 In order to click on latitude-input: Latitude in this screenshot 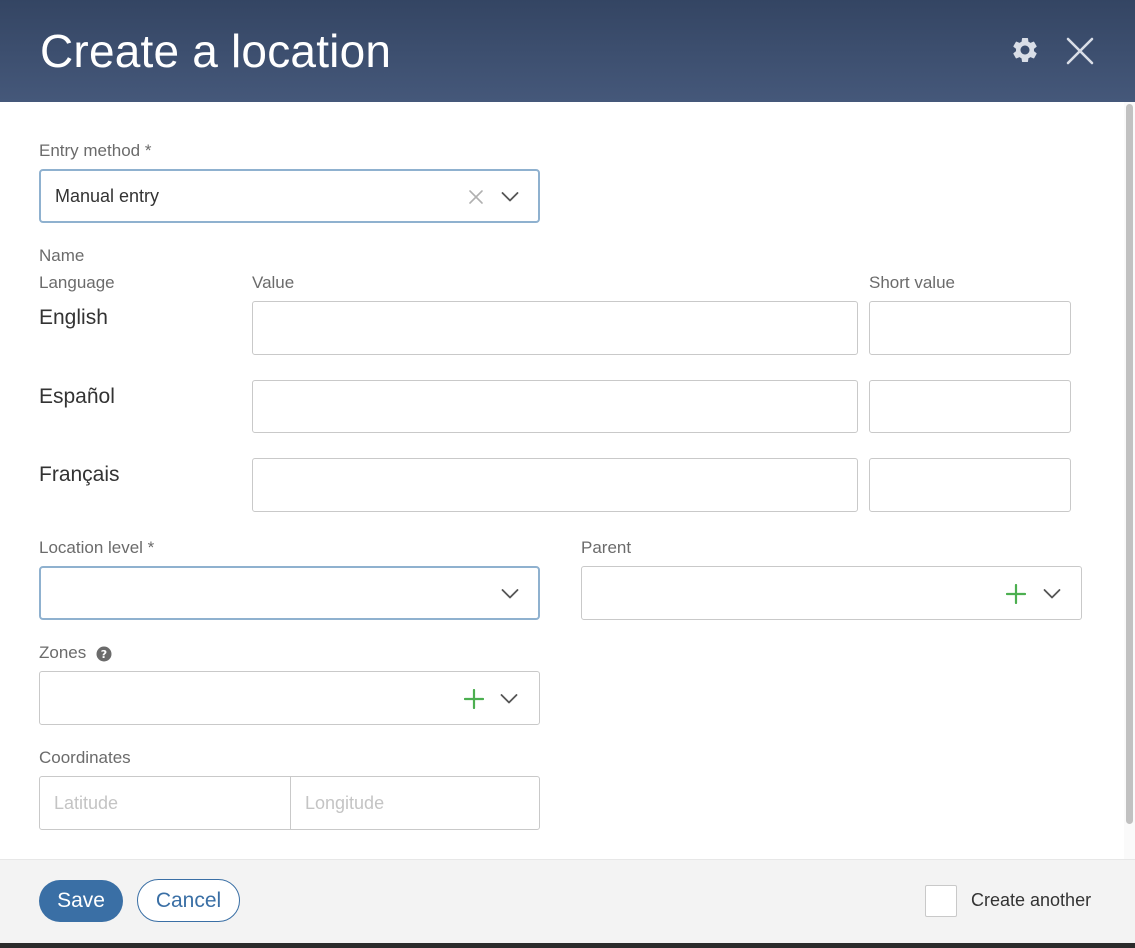, I will do `click(165, 803)`.